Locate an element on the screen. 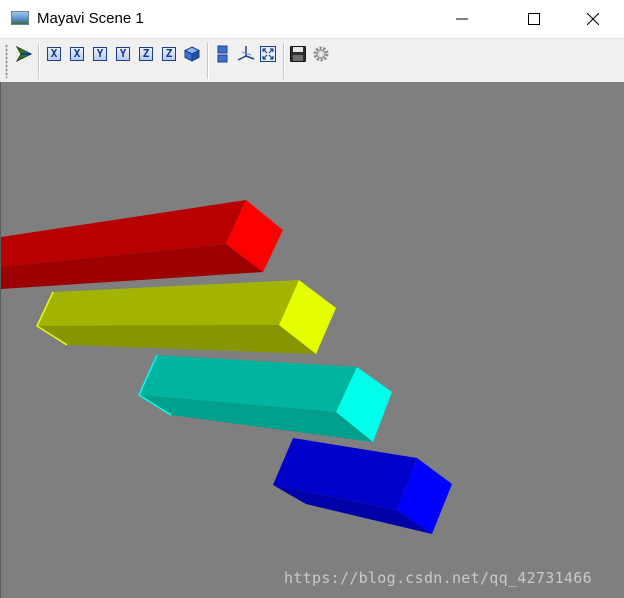 Image resolution: width=624 pixels, height=598 pixels. save-icon is located at coordinates (298, 54).